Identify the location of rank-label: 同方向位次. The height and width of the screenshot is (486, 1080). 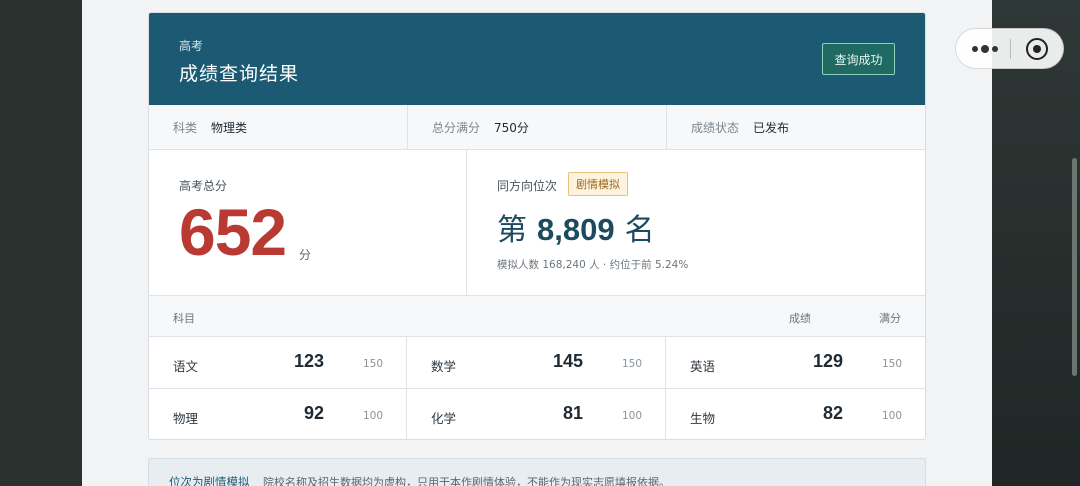
(527, 186).